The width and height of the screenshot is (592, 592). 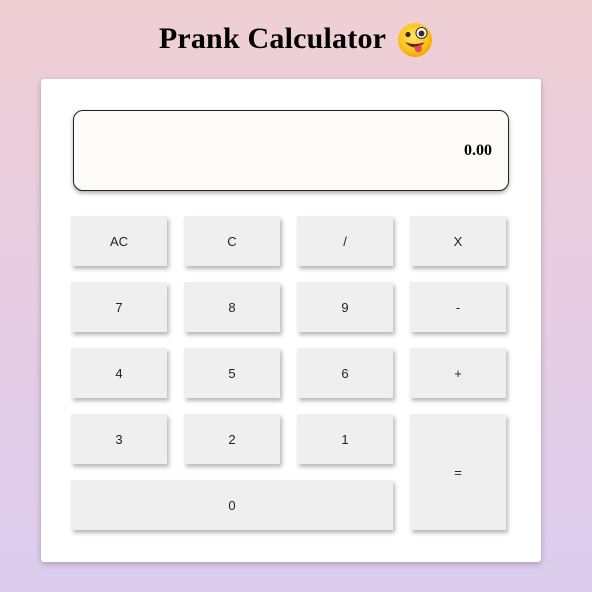 I want to click on minus-button: -, so click(x=458, y=307).